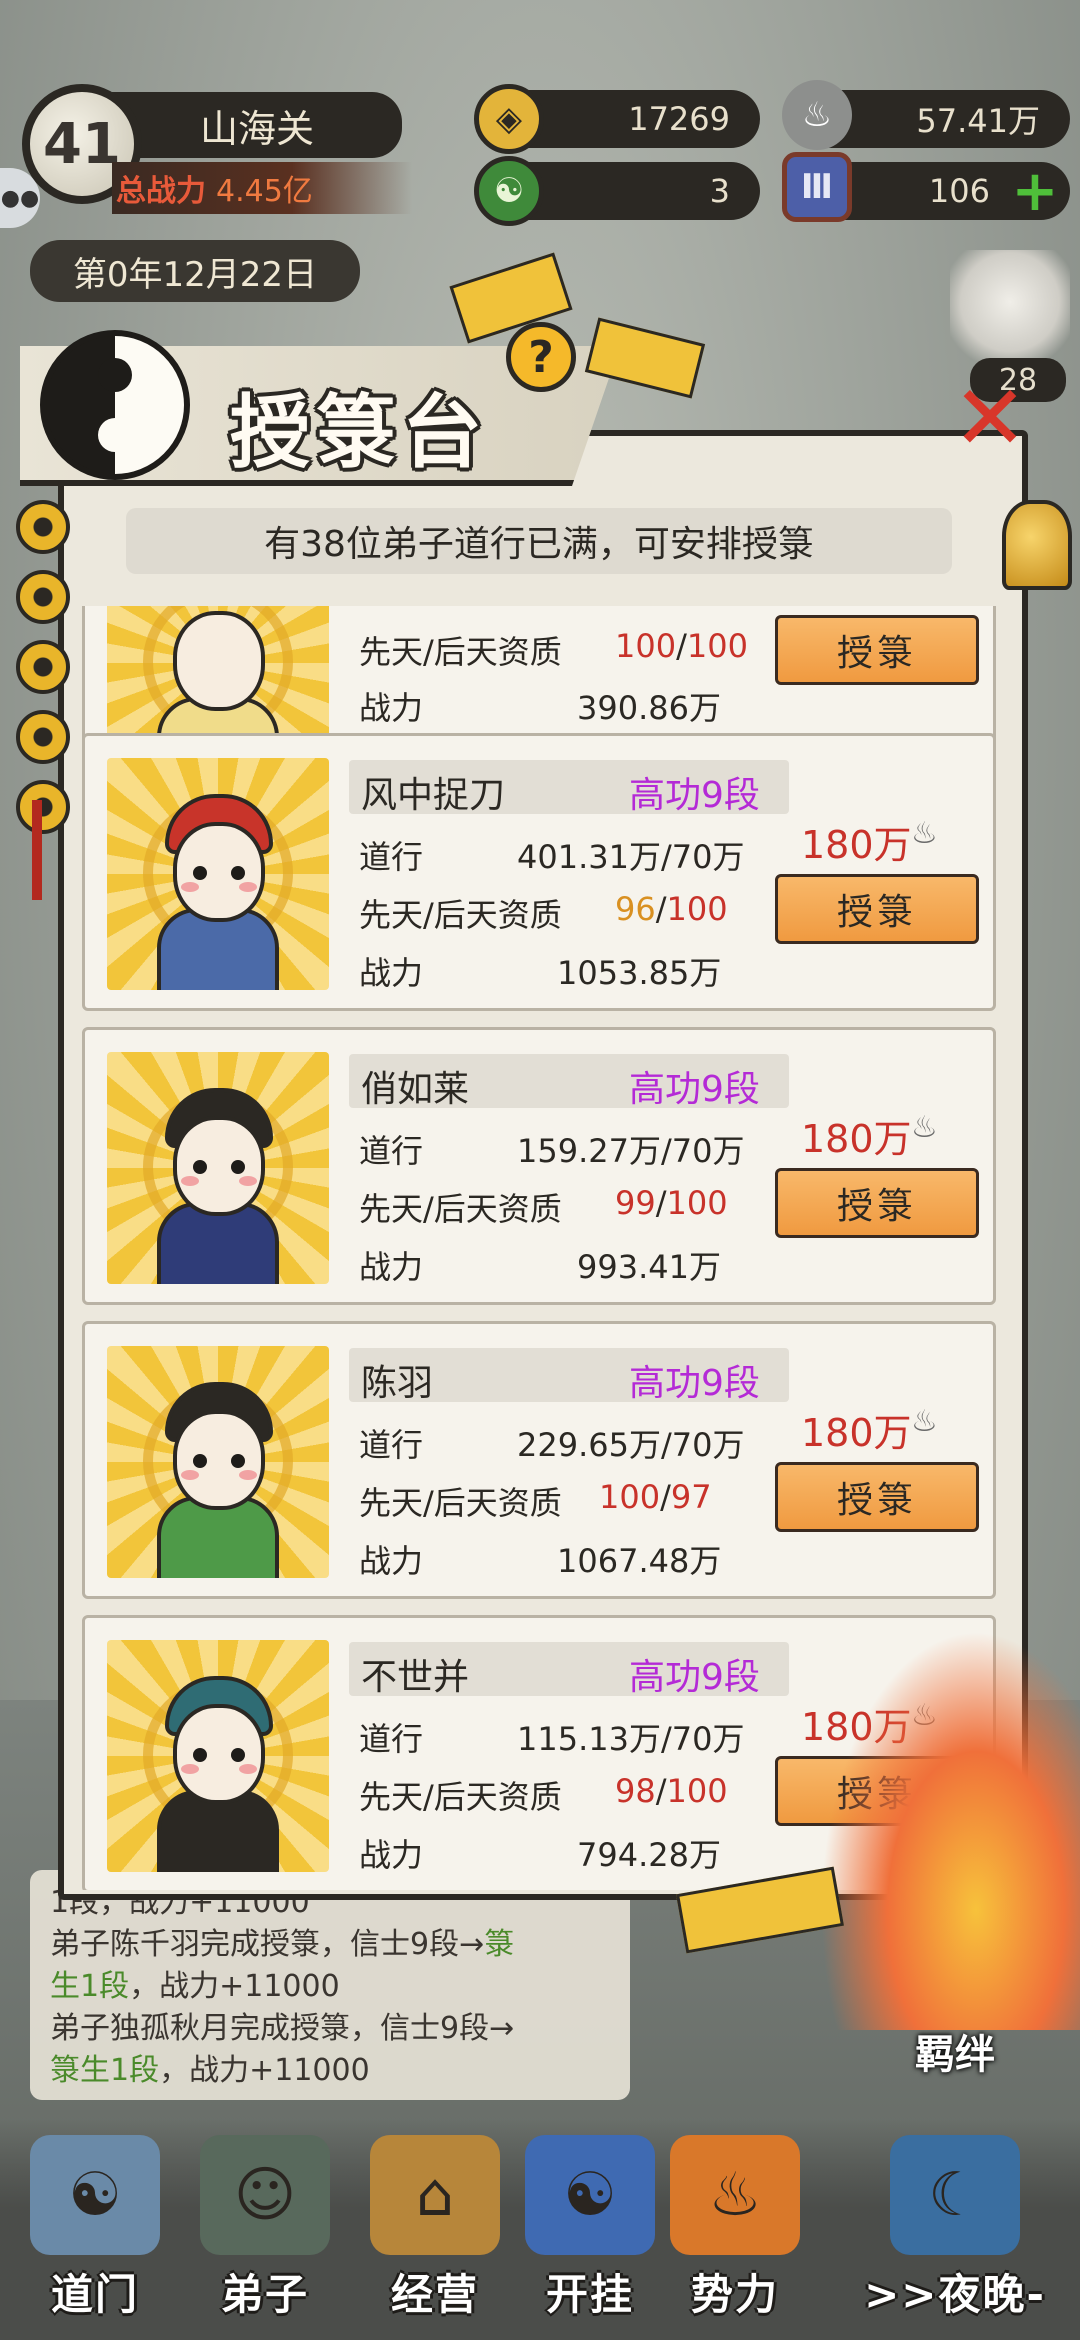  I want to click on moon-icon: ☾, so click(955, 2195).